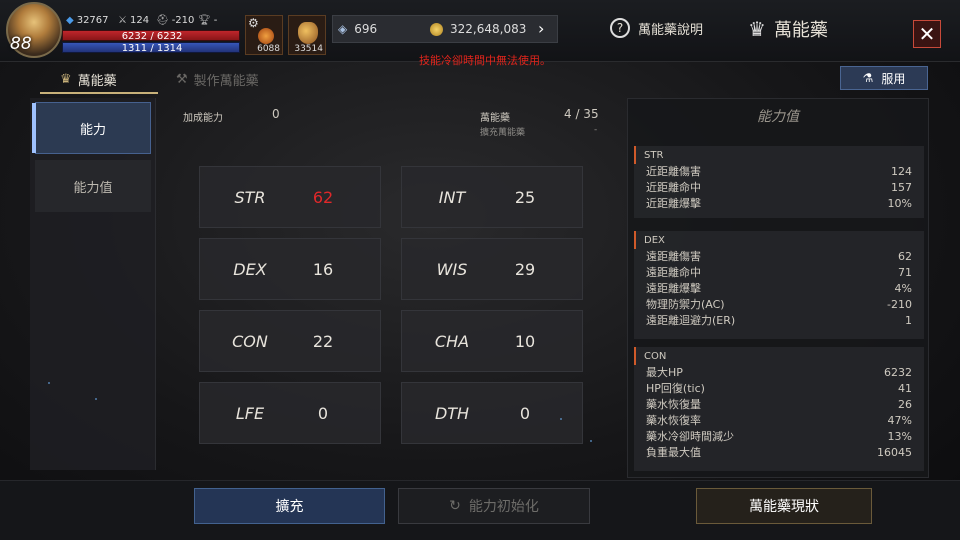  I want to click on elixir-icon: ♛, so click(757, 29).